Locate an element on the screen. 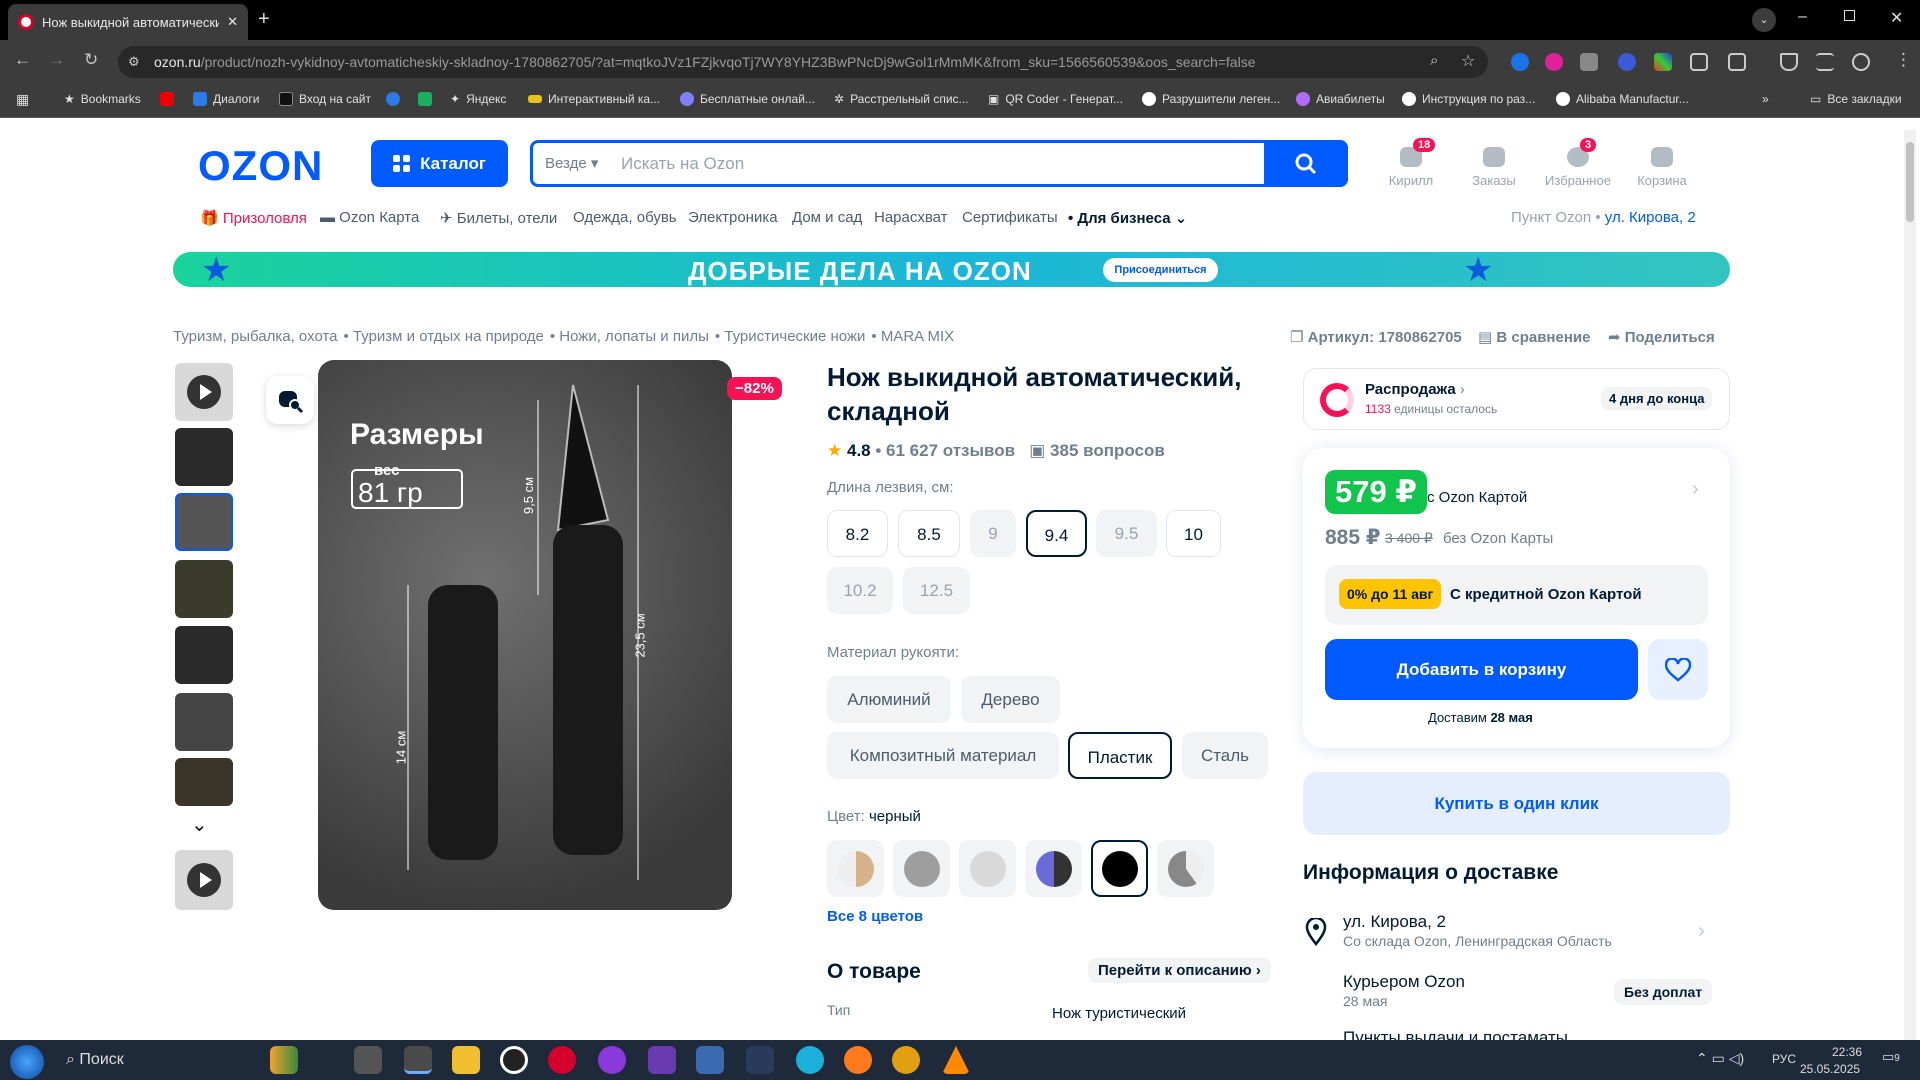  add-to-cart-button: Добавить в корзину is located at coordinates (1481, 669).